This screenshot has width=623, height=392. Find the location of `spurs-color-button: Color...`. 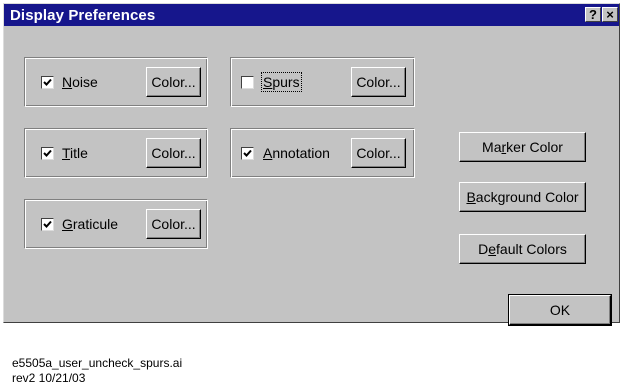

spurs-color-button: Color... is located at coordinates (378, 82).